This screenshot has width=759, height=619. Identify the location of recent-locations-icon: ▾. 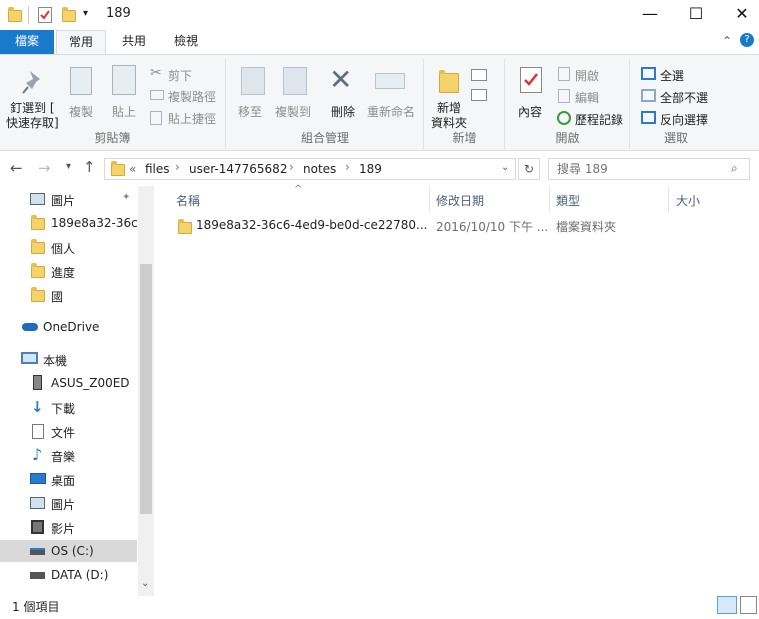
(68, 166).